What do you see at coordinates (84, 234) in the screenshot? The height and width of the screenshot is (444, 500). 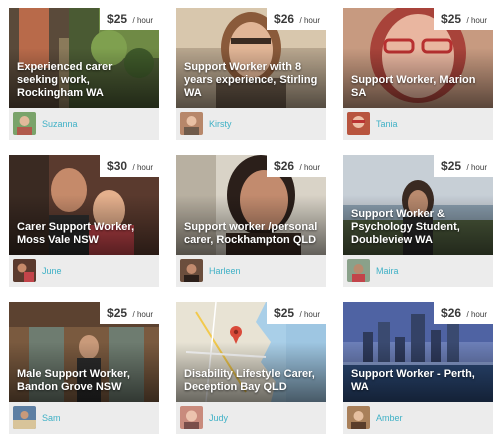 I see `listing-title: Carer Support Worker, Moss Vale NSW` at bounding box center [84, 234].